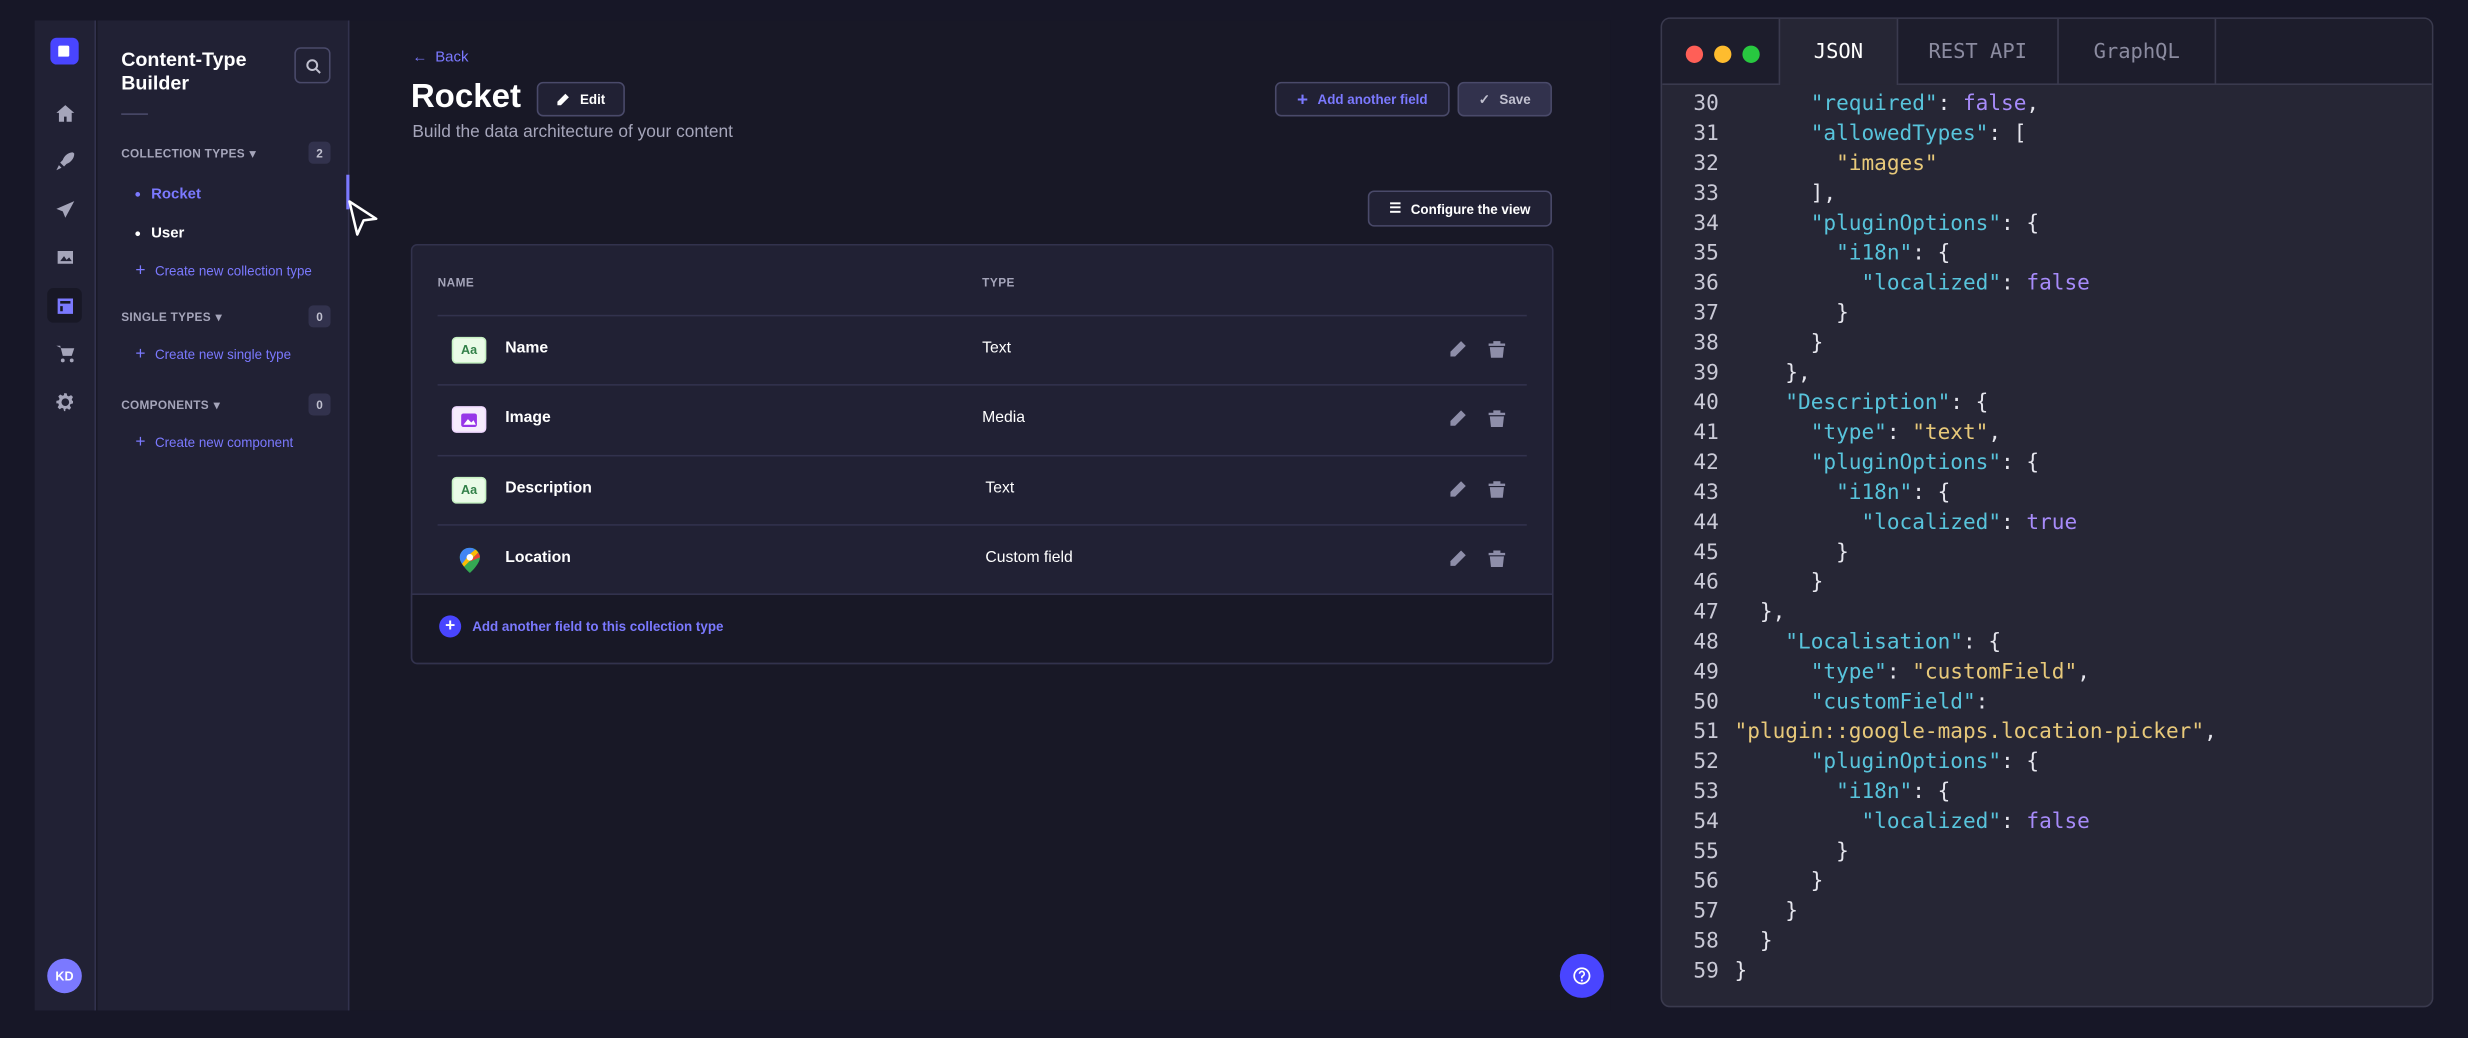  I want to click on add-another-field-button: + Add another field, so click(1362, 99).